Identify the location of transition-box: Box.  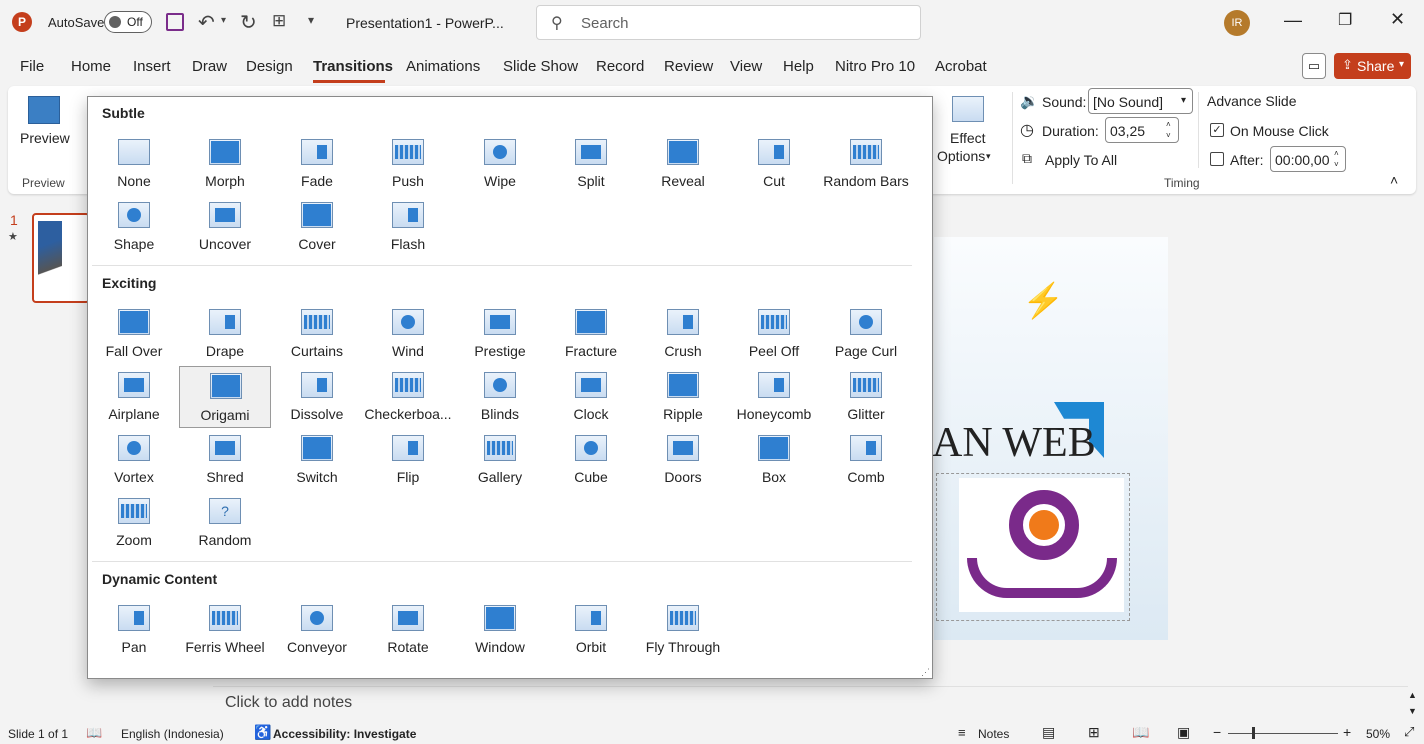
(774, 460).